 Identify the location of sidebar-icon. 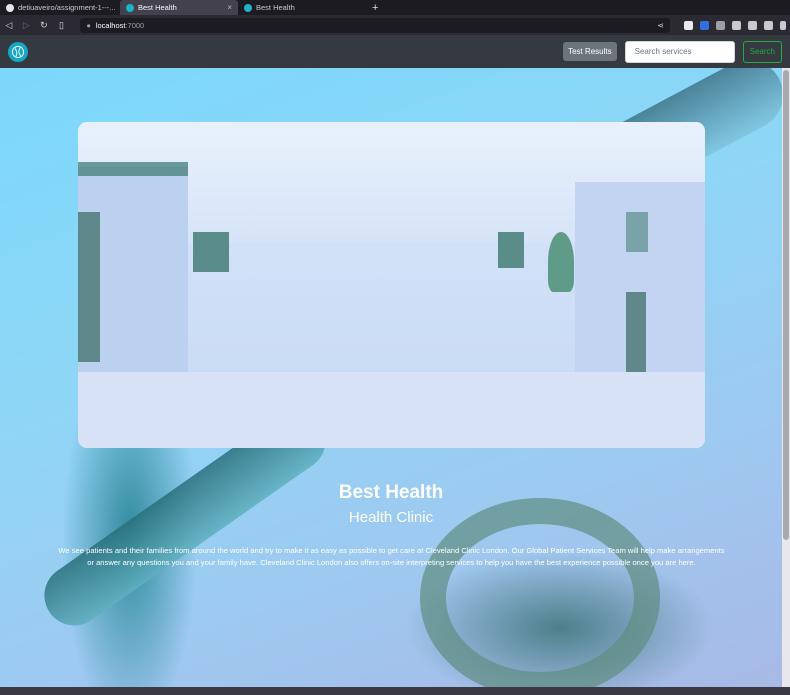
(768, 25).